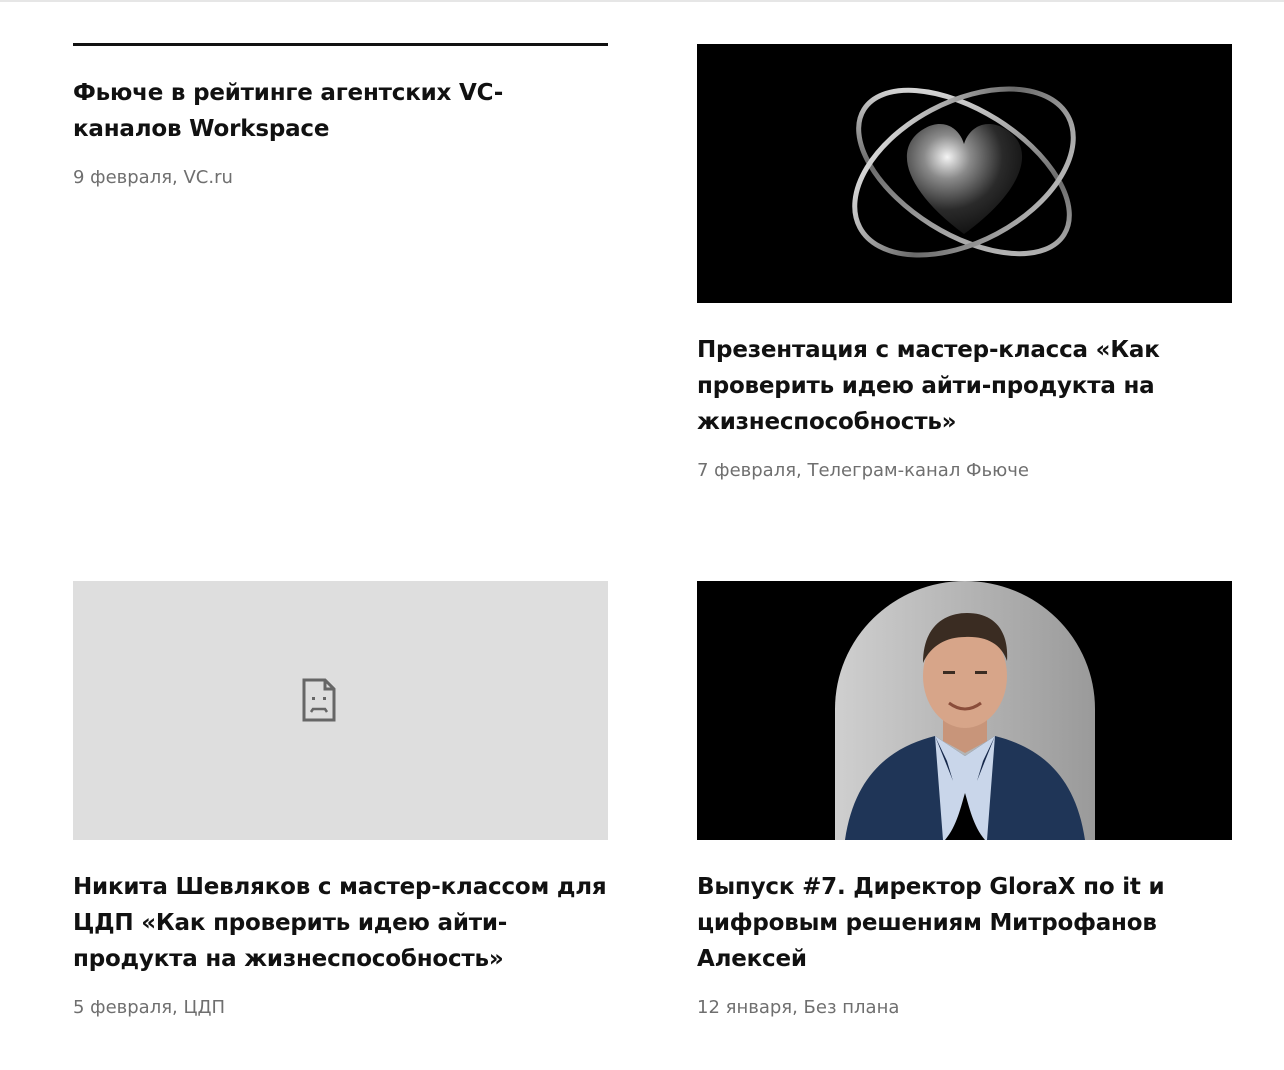 This screenshot has width=1284, height=1070. I want to click on broken-image-icon, so click(319, 700).